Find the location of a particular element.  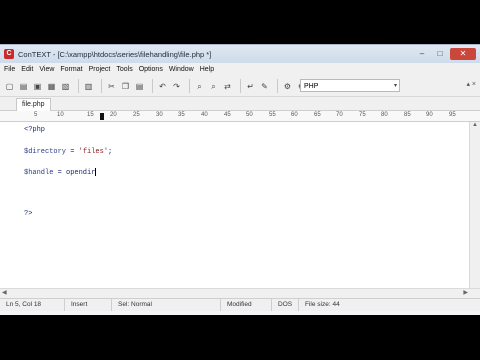

menu-options: Options is located at coordinates (151, 69).